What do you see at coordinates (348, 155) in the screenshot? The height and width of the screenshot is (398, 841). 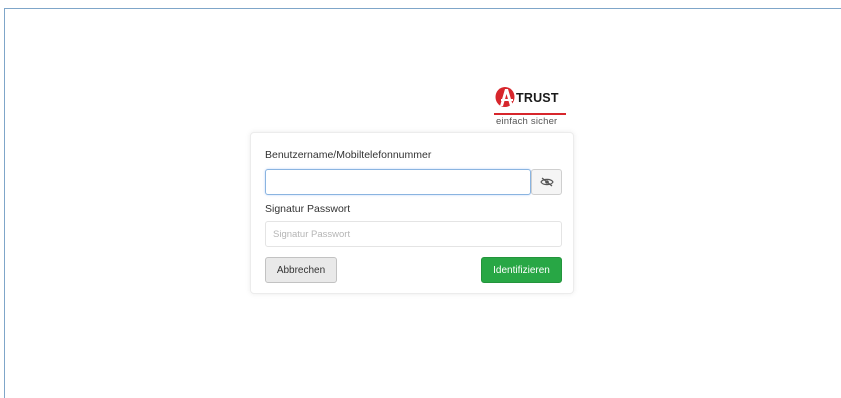 I see `username-label: Benutzername/Mobiltelefonnummer` at bounding box center [348, 155].